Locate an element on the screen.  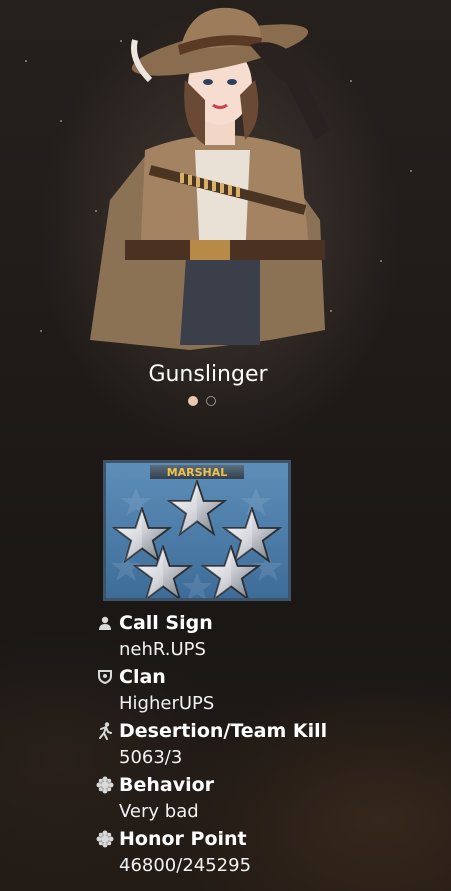
call-sign-value: nehR.UPS is located at coordinates (162, 649).